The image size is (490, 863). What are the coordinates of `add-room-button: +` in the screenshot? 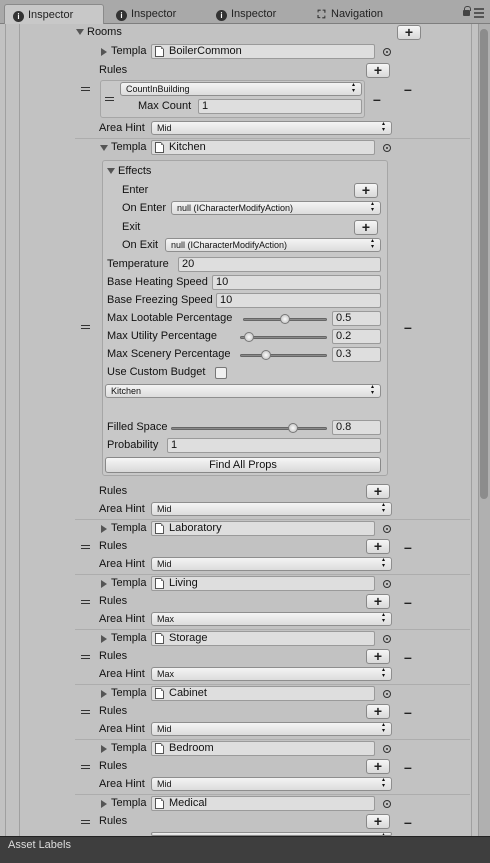 It's located at (409, 32).